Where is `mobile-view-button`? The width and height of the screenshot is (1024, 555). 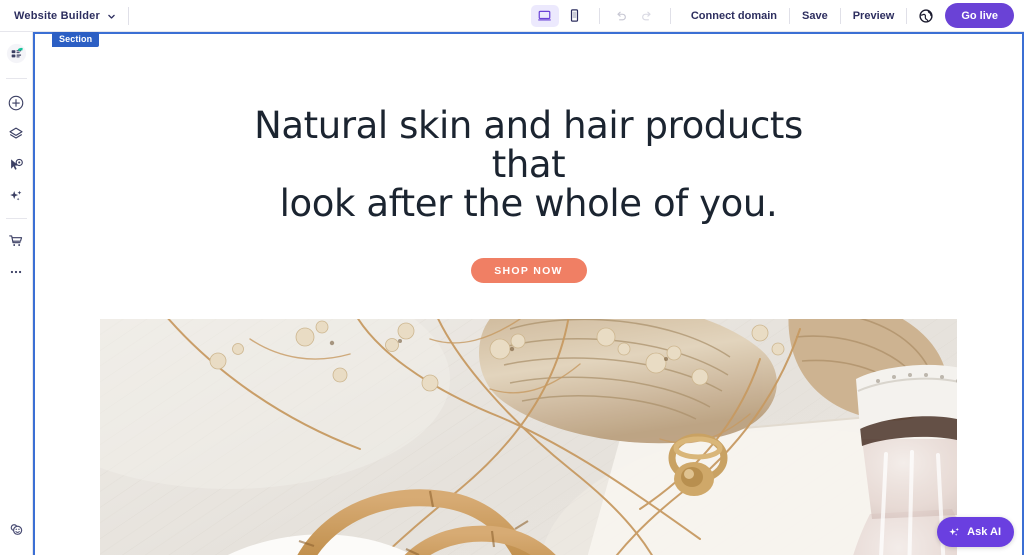 mobile-view-button is located at coordinates (575, 16).